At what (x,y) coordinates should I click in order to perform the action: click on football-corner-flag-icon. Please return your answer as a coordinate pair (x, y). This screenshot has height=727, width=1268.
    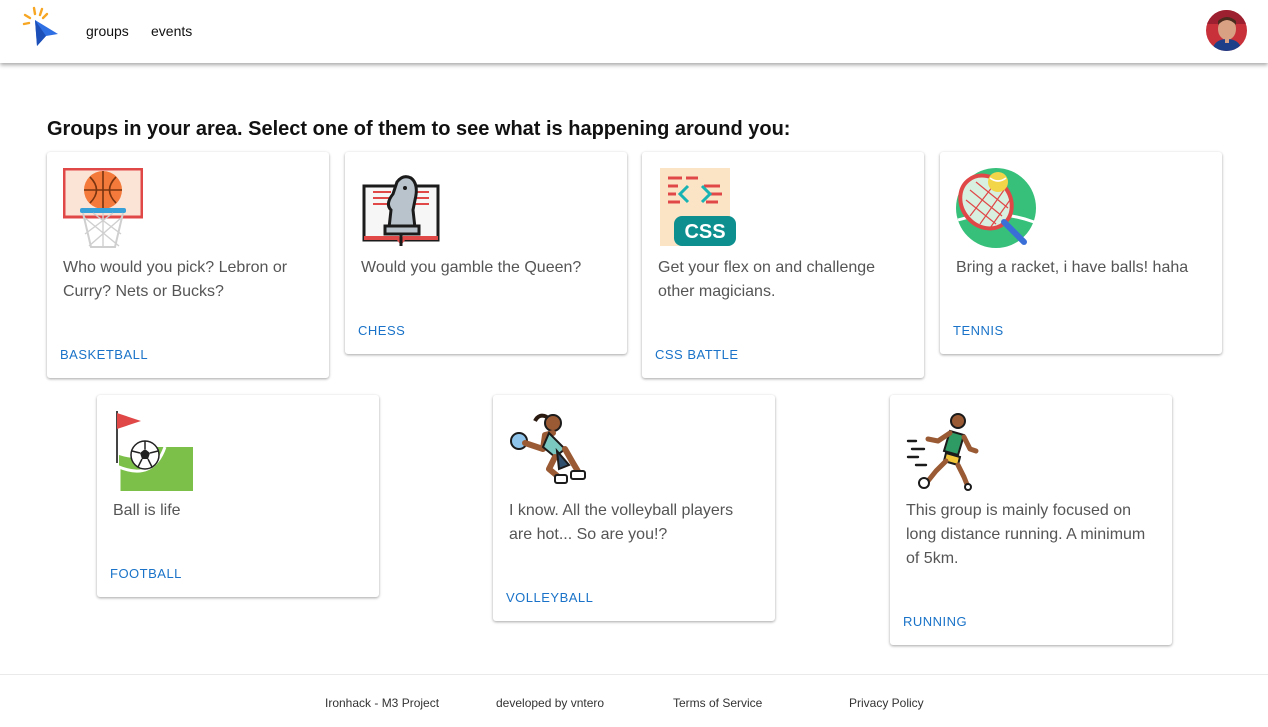
    Looking at the image, I should click on (153, 451).